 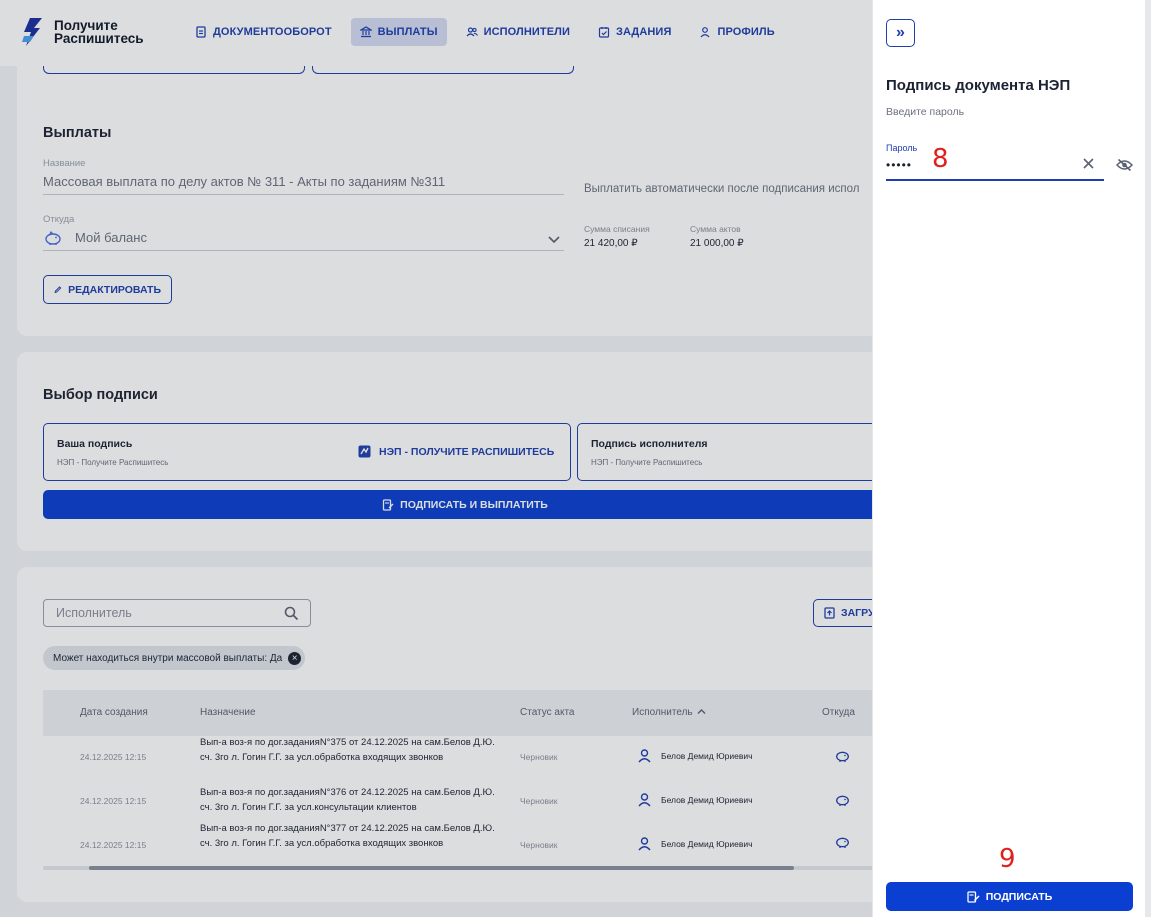 What do you see at coordinates (1124, 167) in the screenshot?
I see `eye-off-icon` at bounding box center [1124, 167].